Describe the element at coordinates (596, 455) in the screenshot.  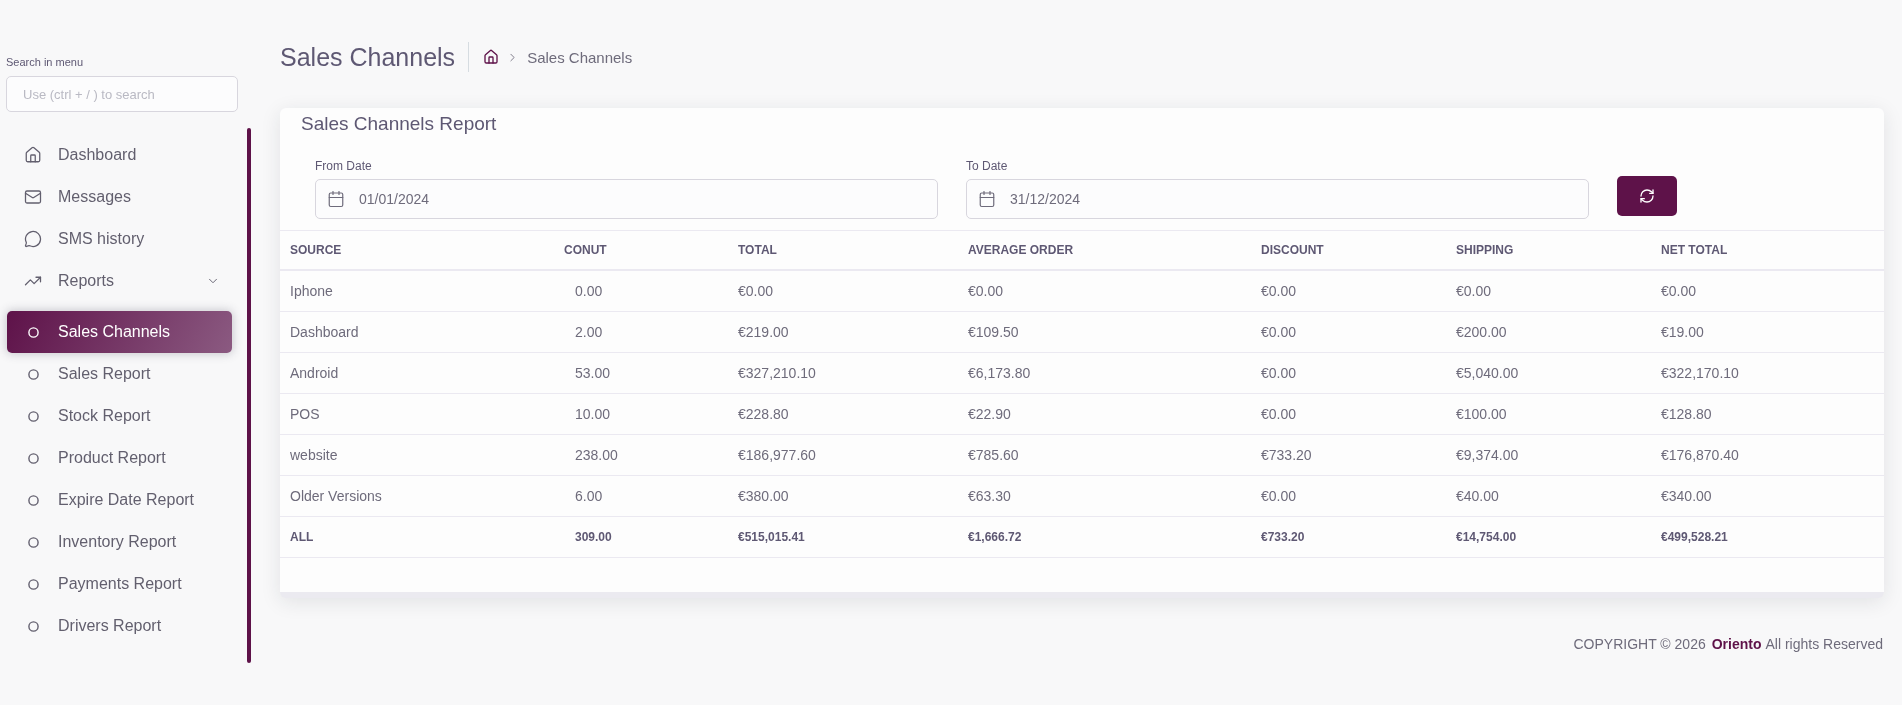
I see `table-cell: 238.00` at that location.